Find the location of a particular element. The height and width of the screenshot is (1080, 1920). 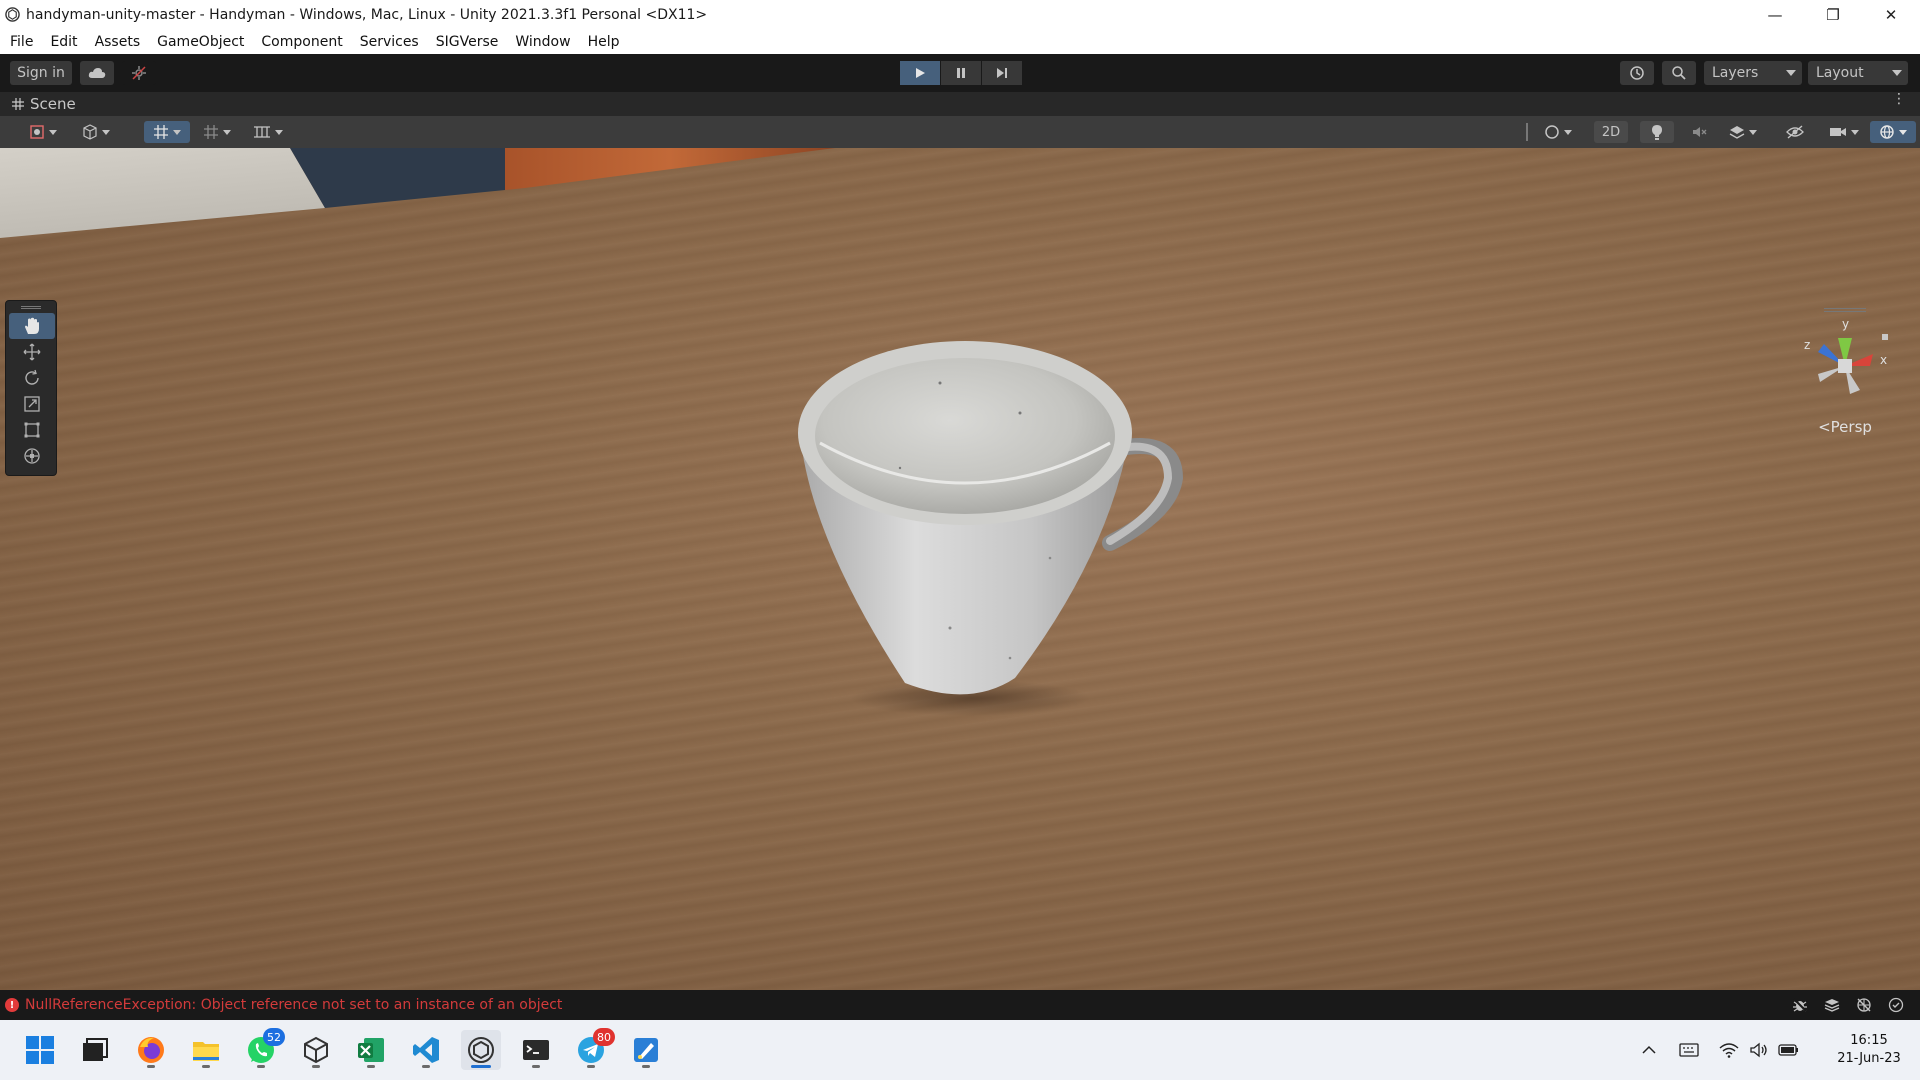

grid-visibility-dropdown is located at coordinates (217, 132).